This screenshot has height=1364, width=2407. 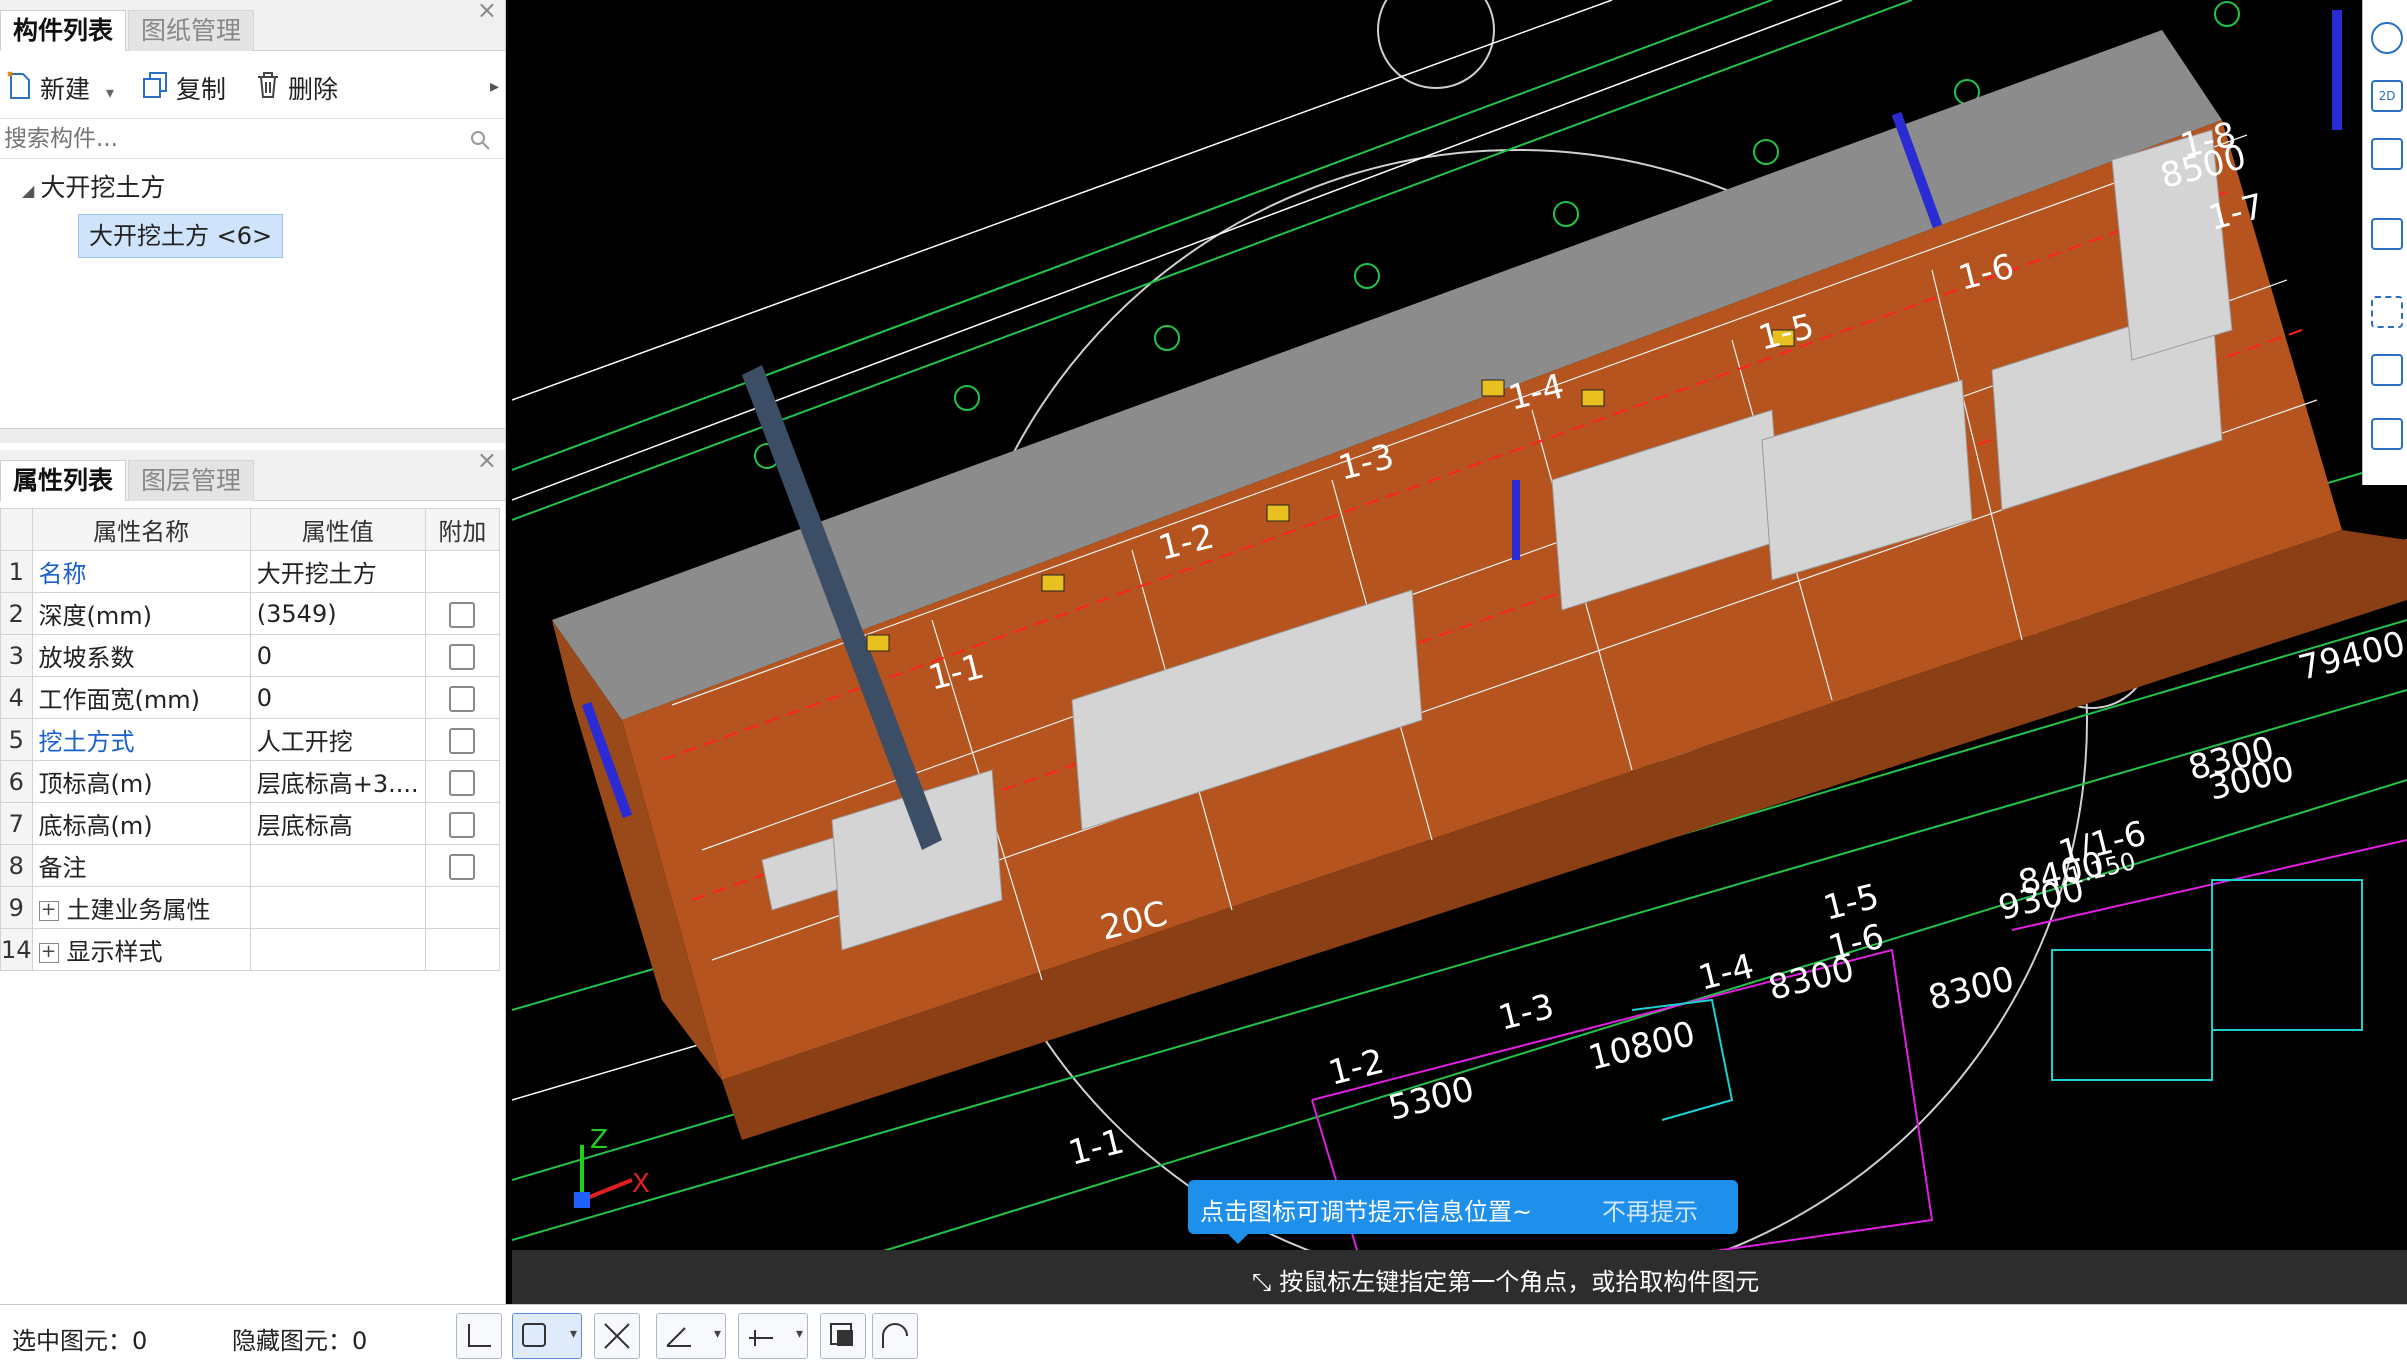 I want to click on component-tabbar: 构件列表 图纸管理 ×, so click(x=252, y=25).